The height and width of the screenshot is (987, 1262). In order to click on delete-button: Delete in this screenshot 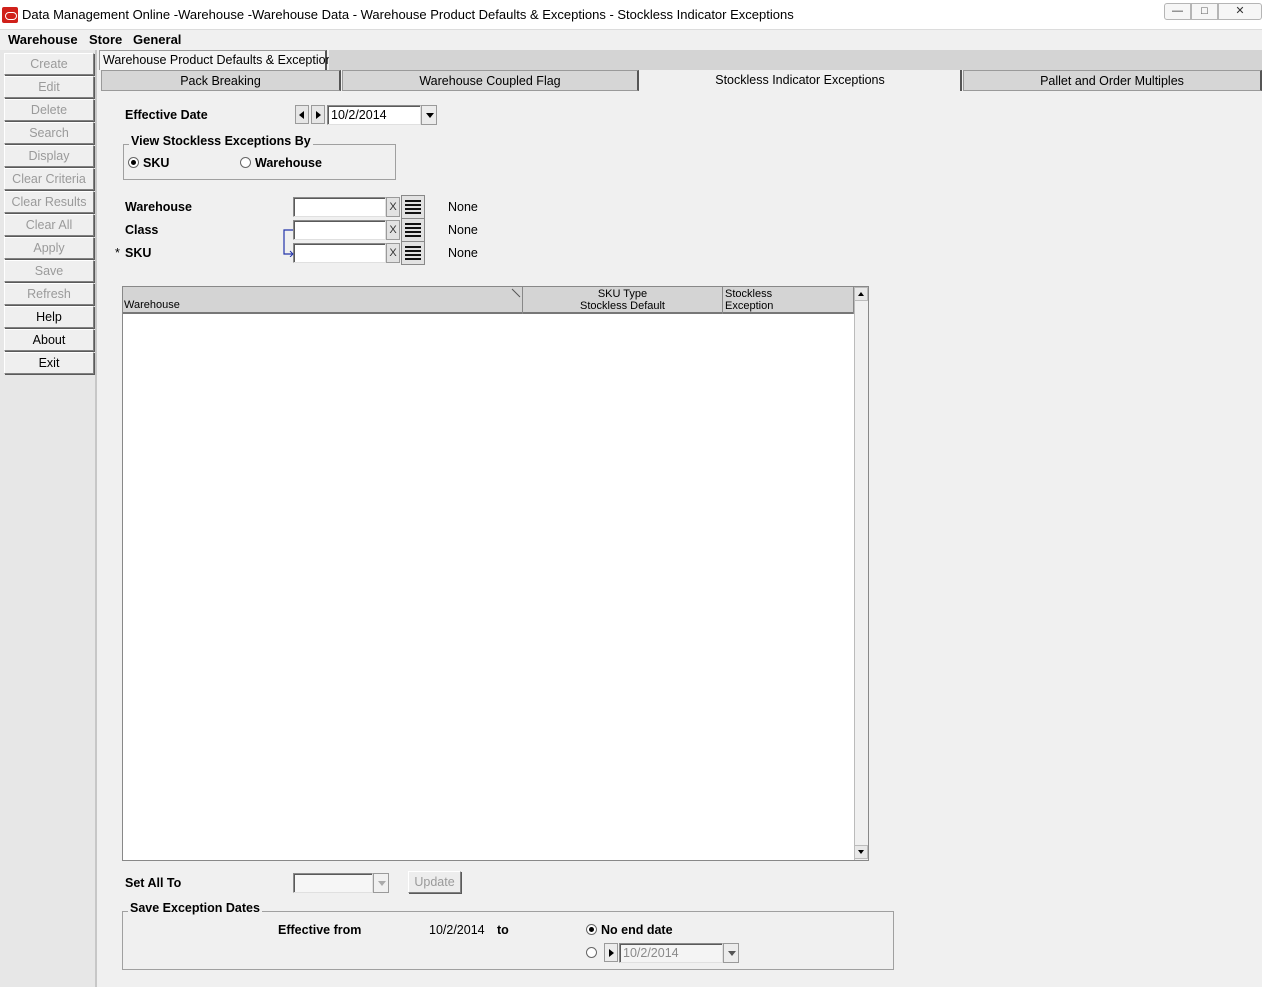, I will do `click(49, 110)`.